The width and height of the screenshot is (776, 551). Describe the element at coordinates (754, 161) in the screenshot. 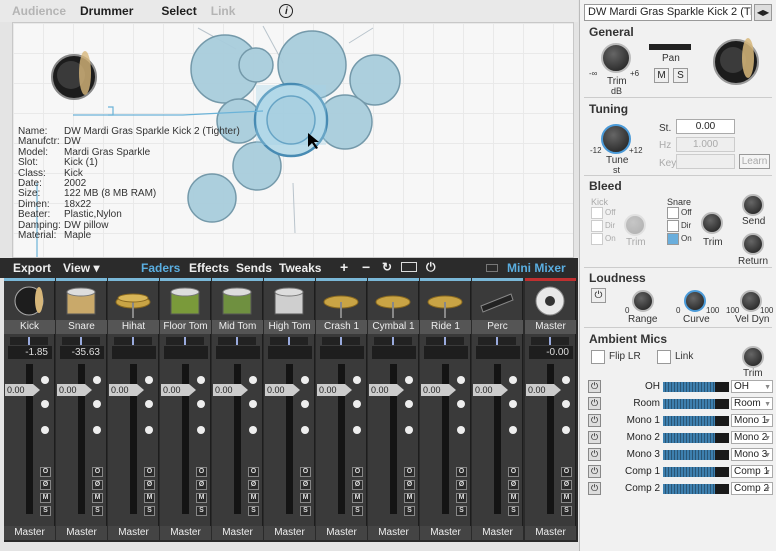

I see `learn-button: Learn` at that location.